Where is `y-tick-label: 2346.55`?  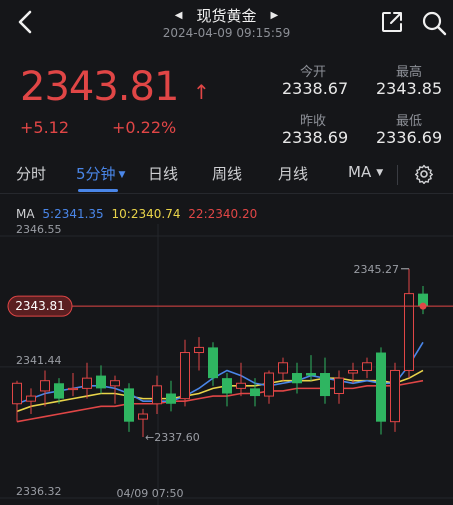 y-tick-label: 2346.55 is located at coordinates (39, 230).